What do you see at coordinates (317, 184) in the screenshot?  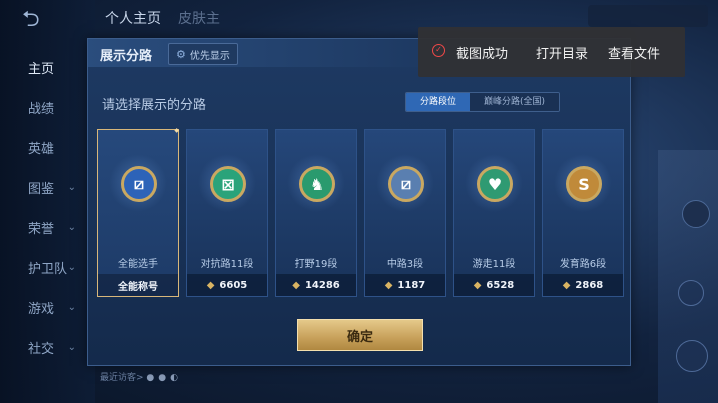 I see `lane-emblem-icon: ♞` at bounding box center [317, 184].